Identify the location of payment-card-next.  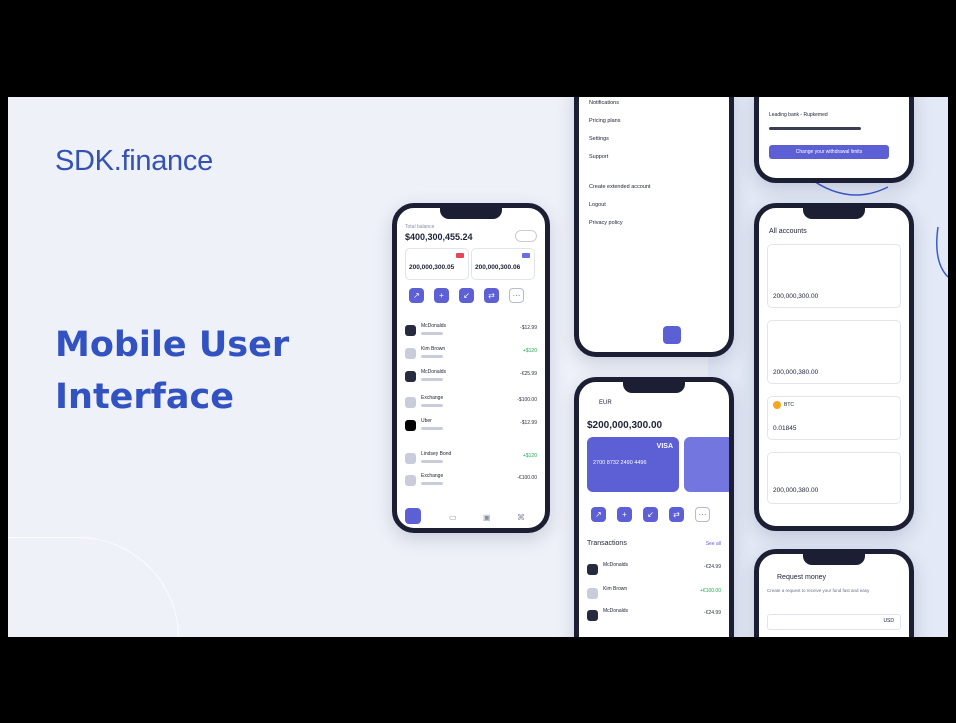
(706, 464).